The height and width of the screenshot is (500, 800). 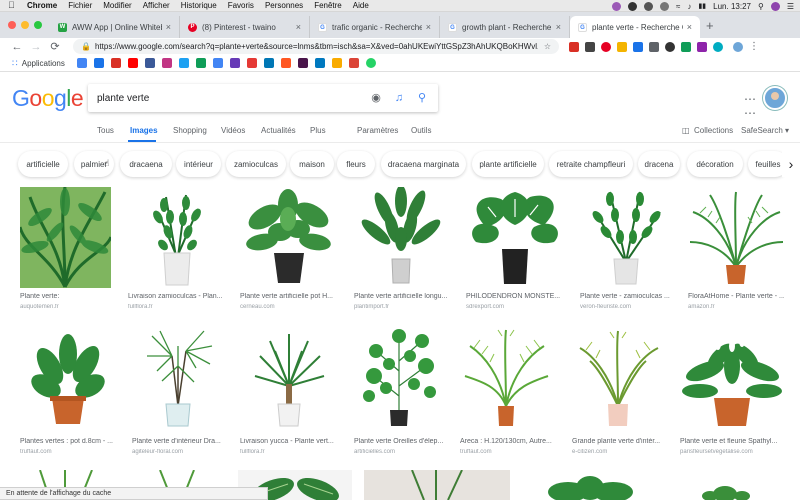 What do you see at coordinates (144, 130) in the screenshot?
I see `nav-tab-images: Images` at bounding box center [144, 130].